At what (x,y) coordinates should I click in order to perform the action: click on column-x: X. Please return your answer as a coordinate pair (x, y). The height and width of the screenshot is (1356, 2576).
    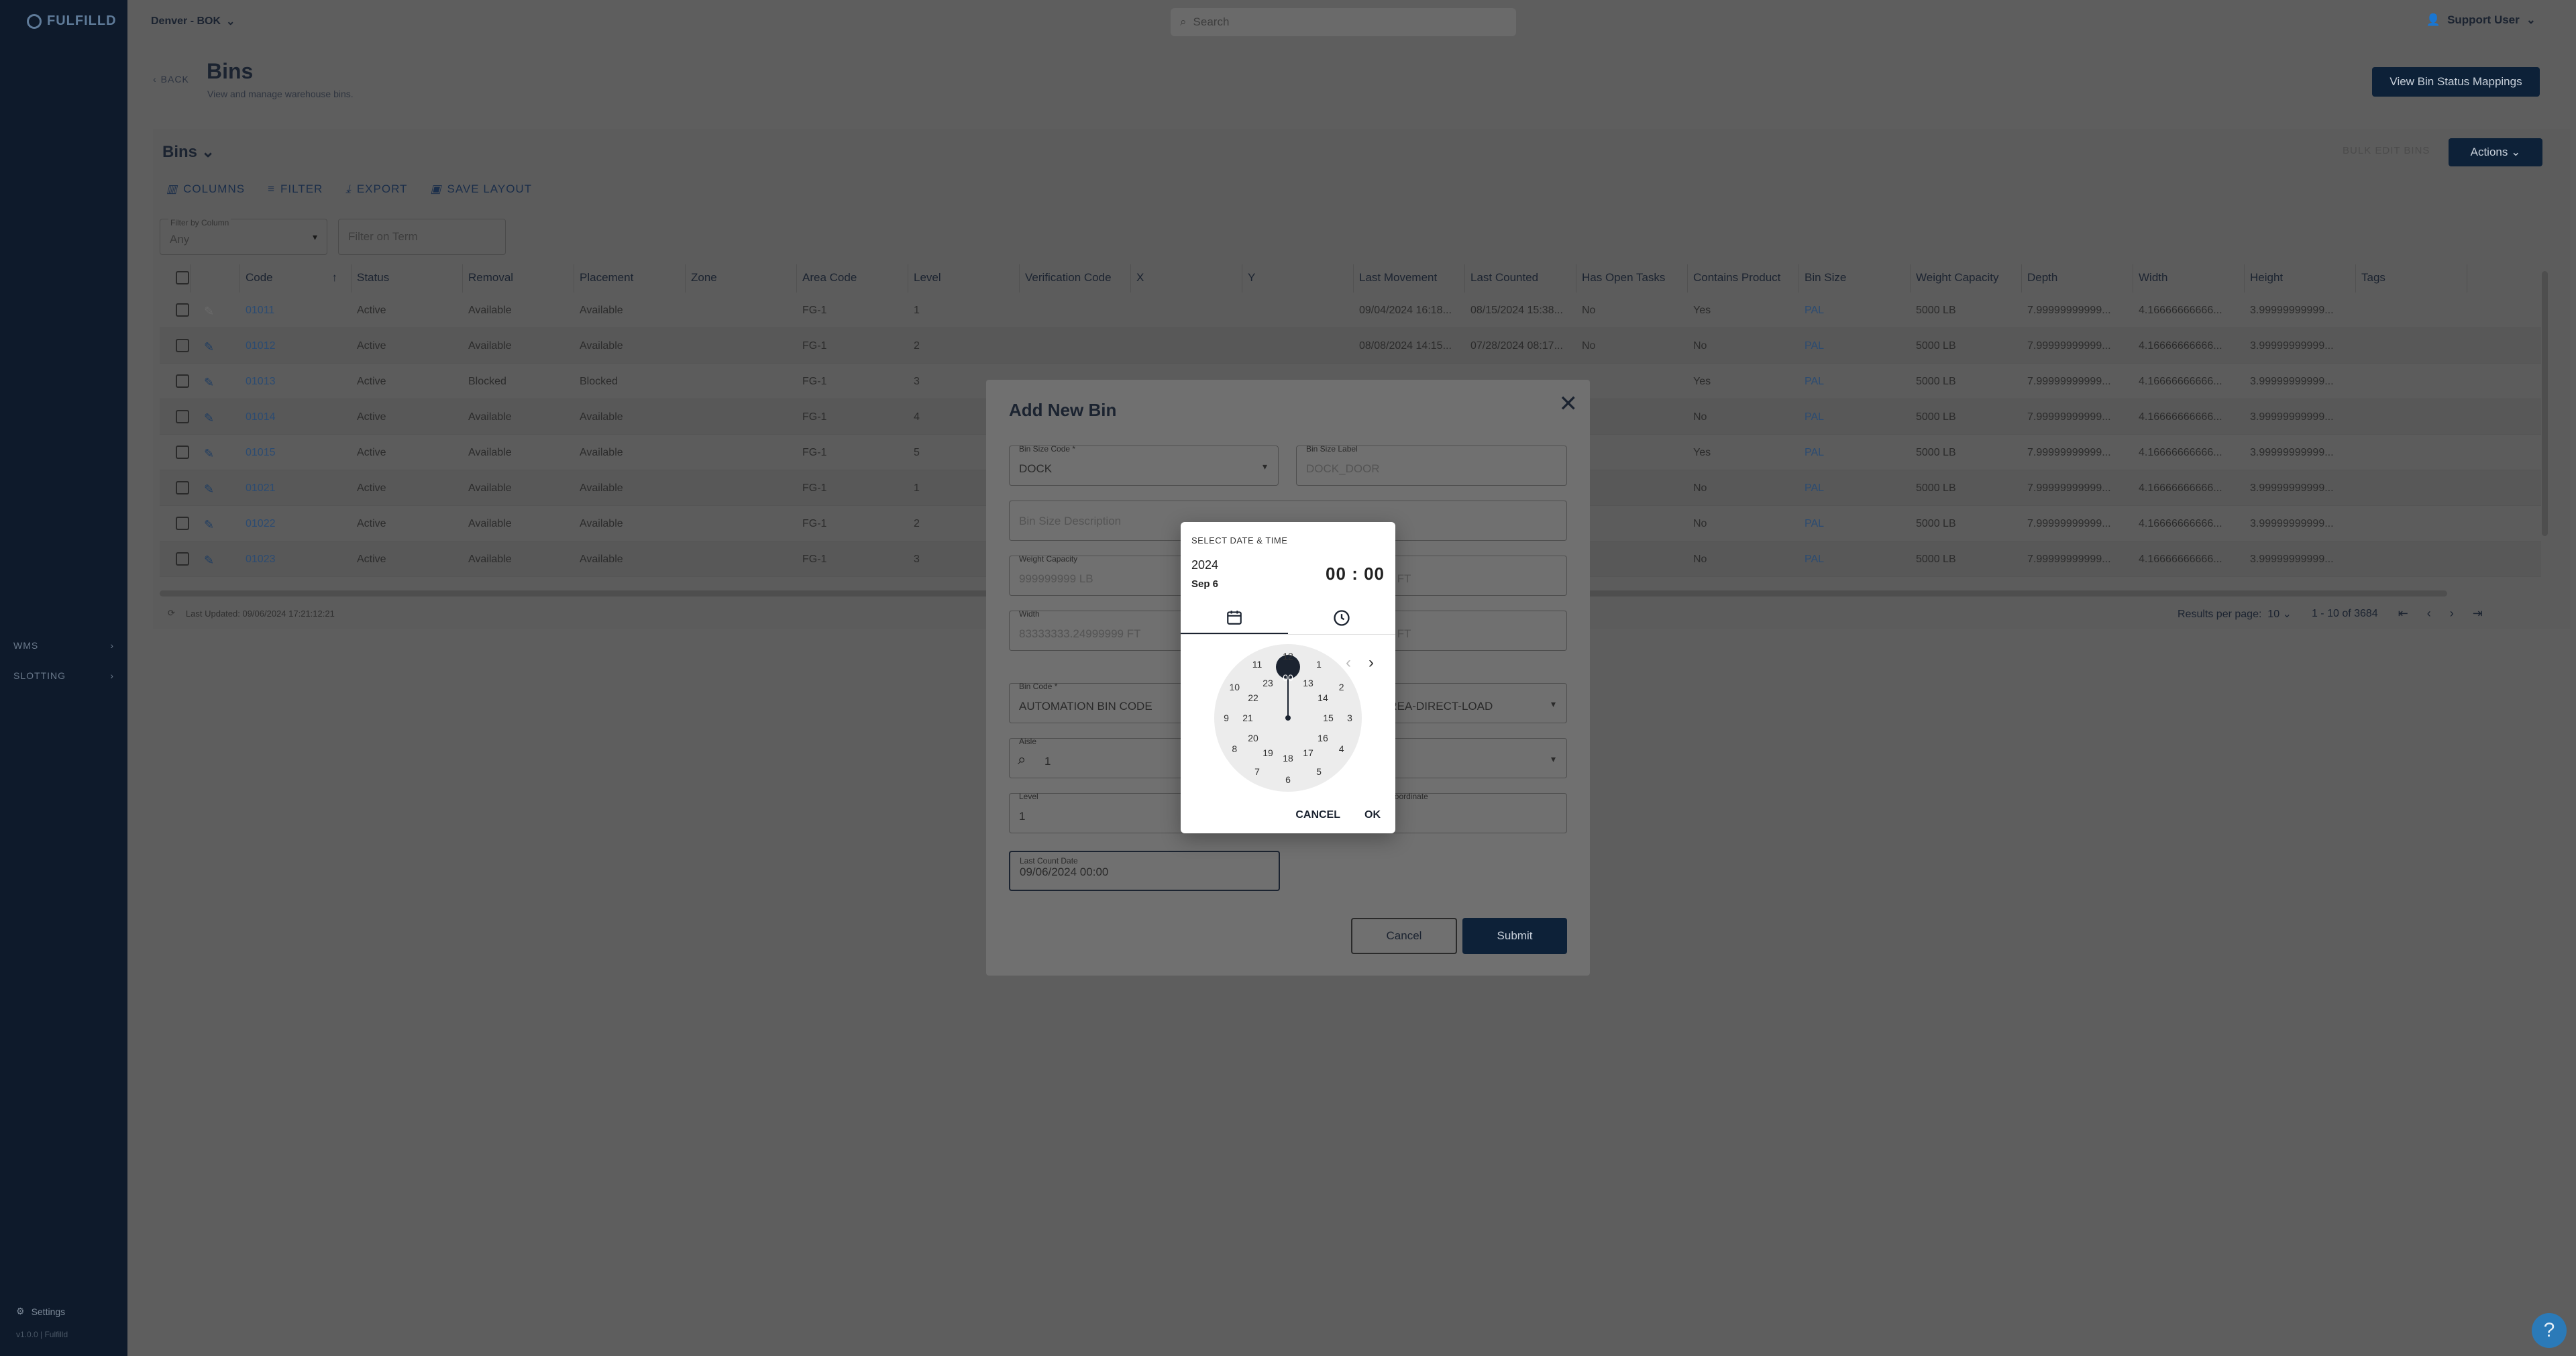
    Looking at the image, I should click on (1186, 278).